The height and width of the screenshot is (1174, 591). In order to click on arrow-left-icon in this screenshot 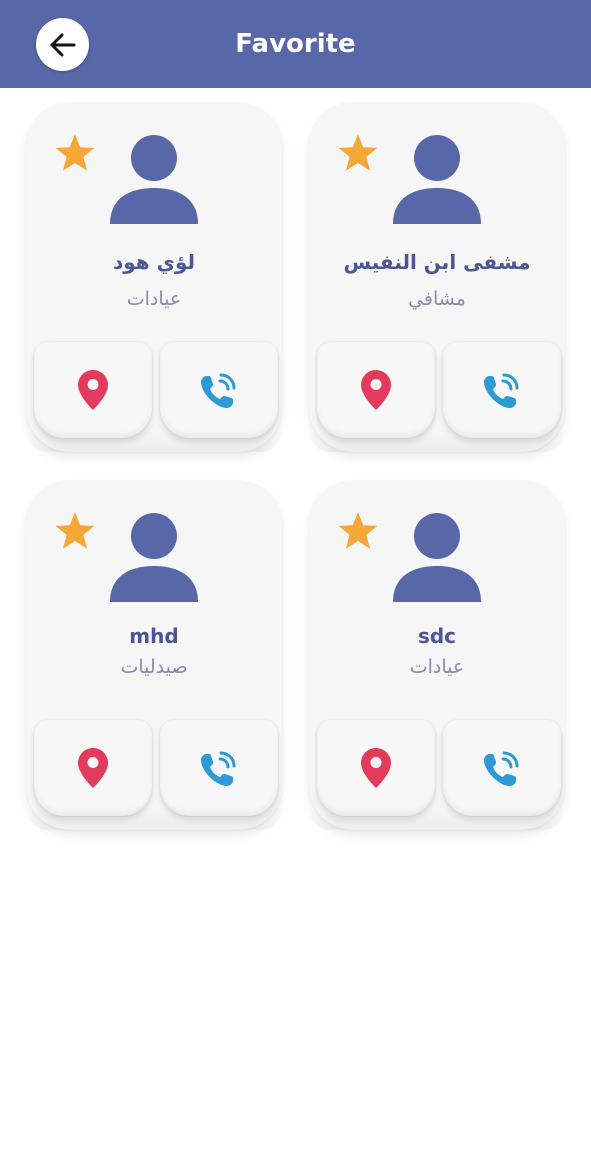, I will do `click(62, 44)`.